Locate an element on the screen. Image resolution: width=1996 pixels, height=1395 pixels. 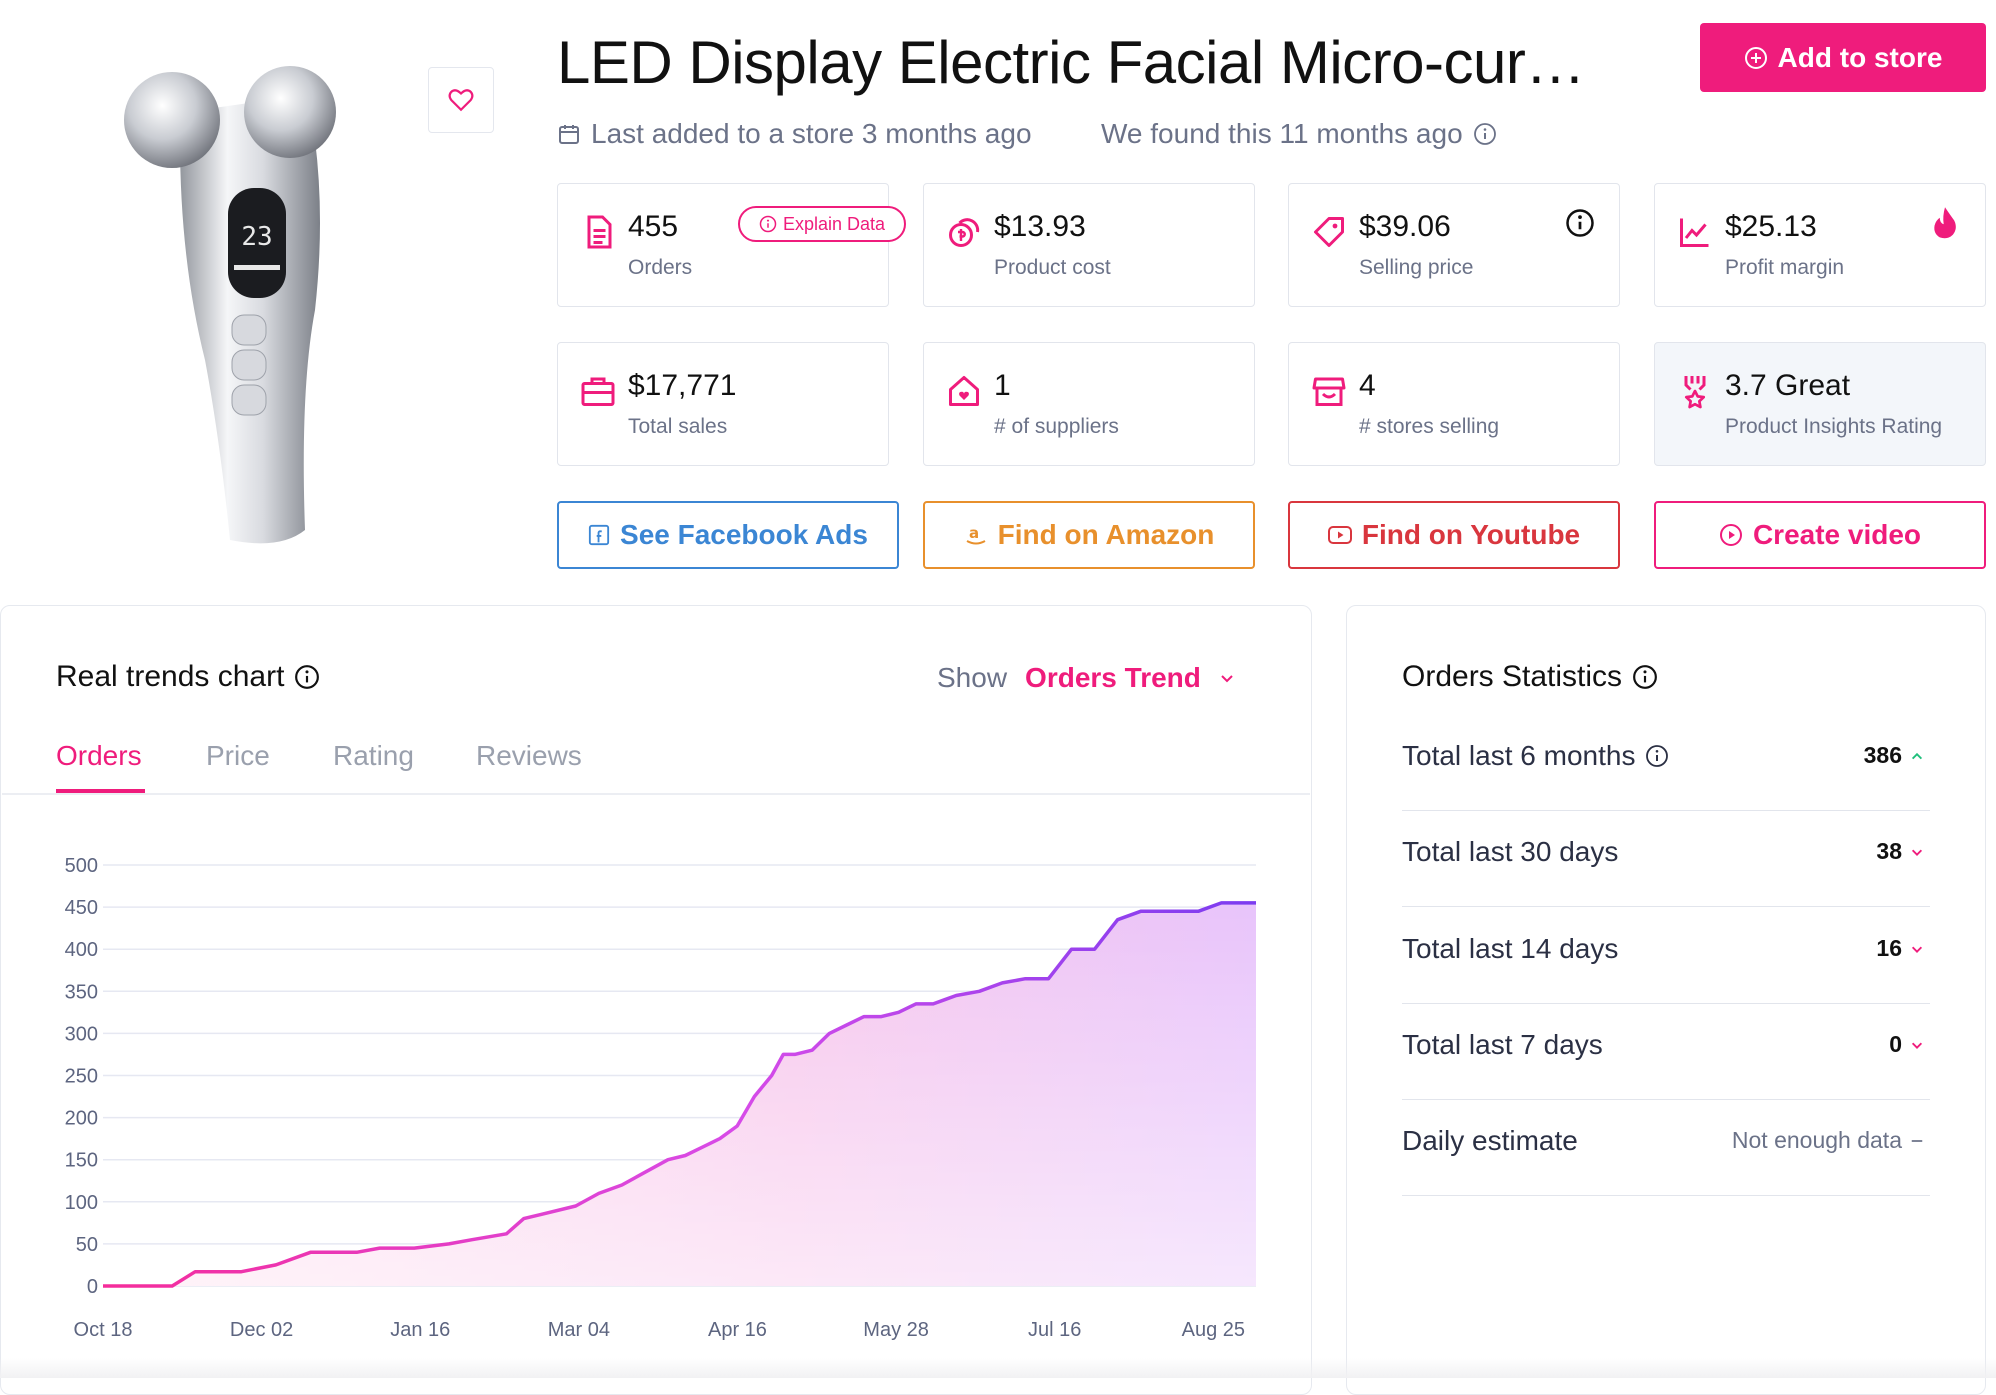
metric-value: $25.13 is located at coordinates (1771, 226).